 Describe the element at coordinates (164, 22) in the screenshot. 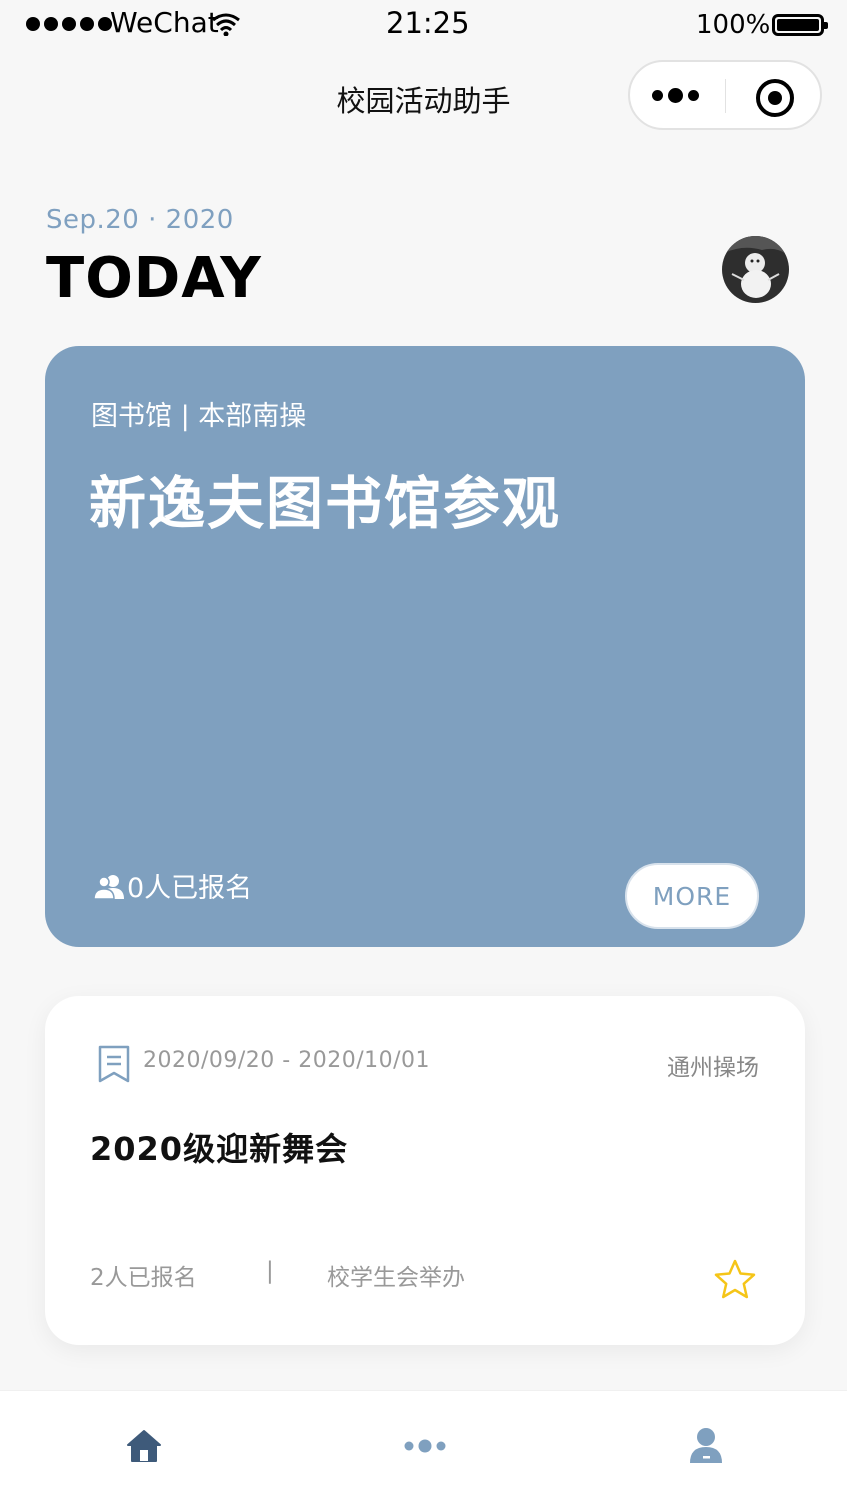

I see `carrier-name: WeChat` at that location.